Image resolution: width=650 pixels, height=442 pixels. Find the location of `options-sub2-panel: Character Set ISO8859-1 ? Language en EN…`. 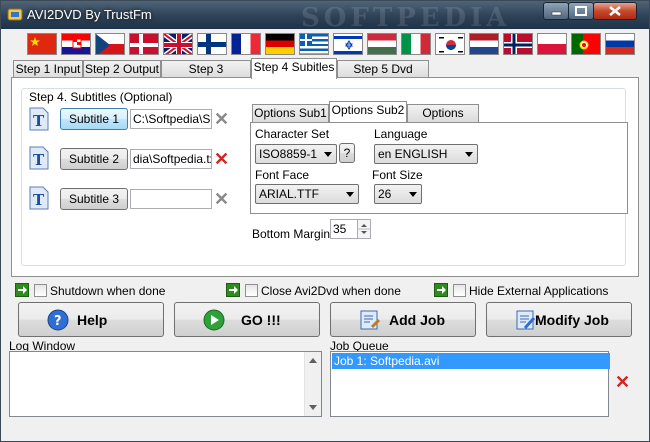

options-sub2-panel: Character Set ISO8859-1 ? Language en EN… is located at coordinates (439, 168).